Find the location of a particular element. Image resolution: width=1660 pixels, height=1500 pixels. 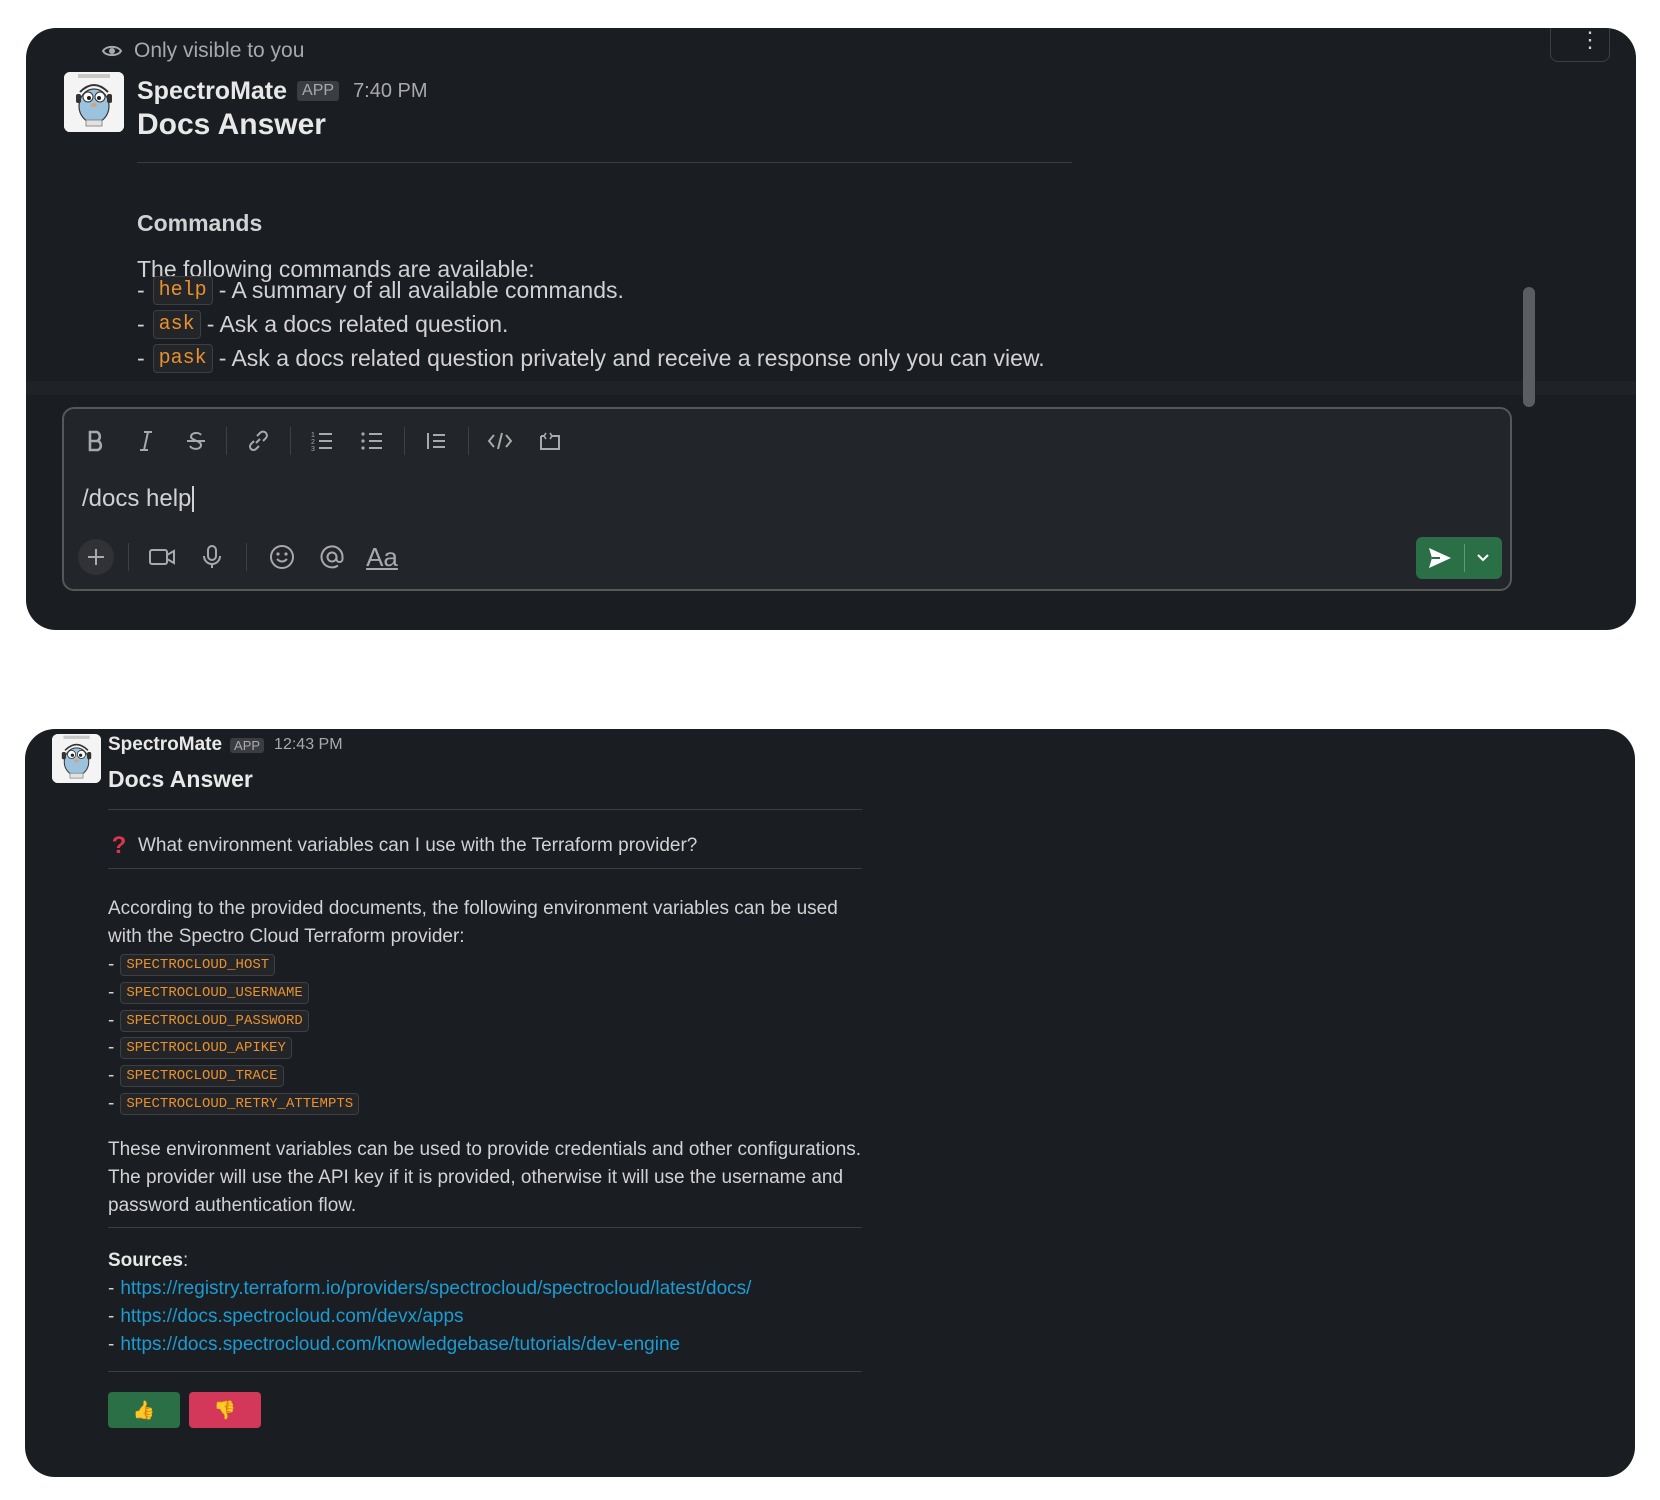

list-item: - SPECTROCLOUD_TRACE is located at coordinates (196, 1076).